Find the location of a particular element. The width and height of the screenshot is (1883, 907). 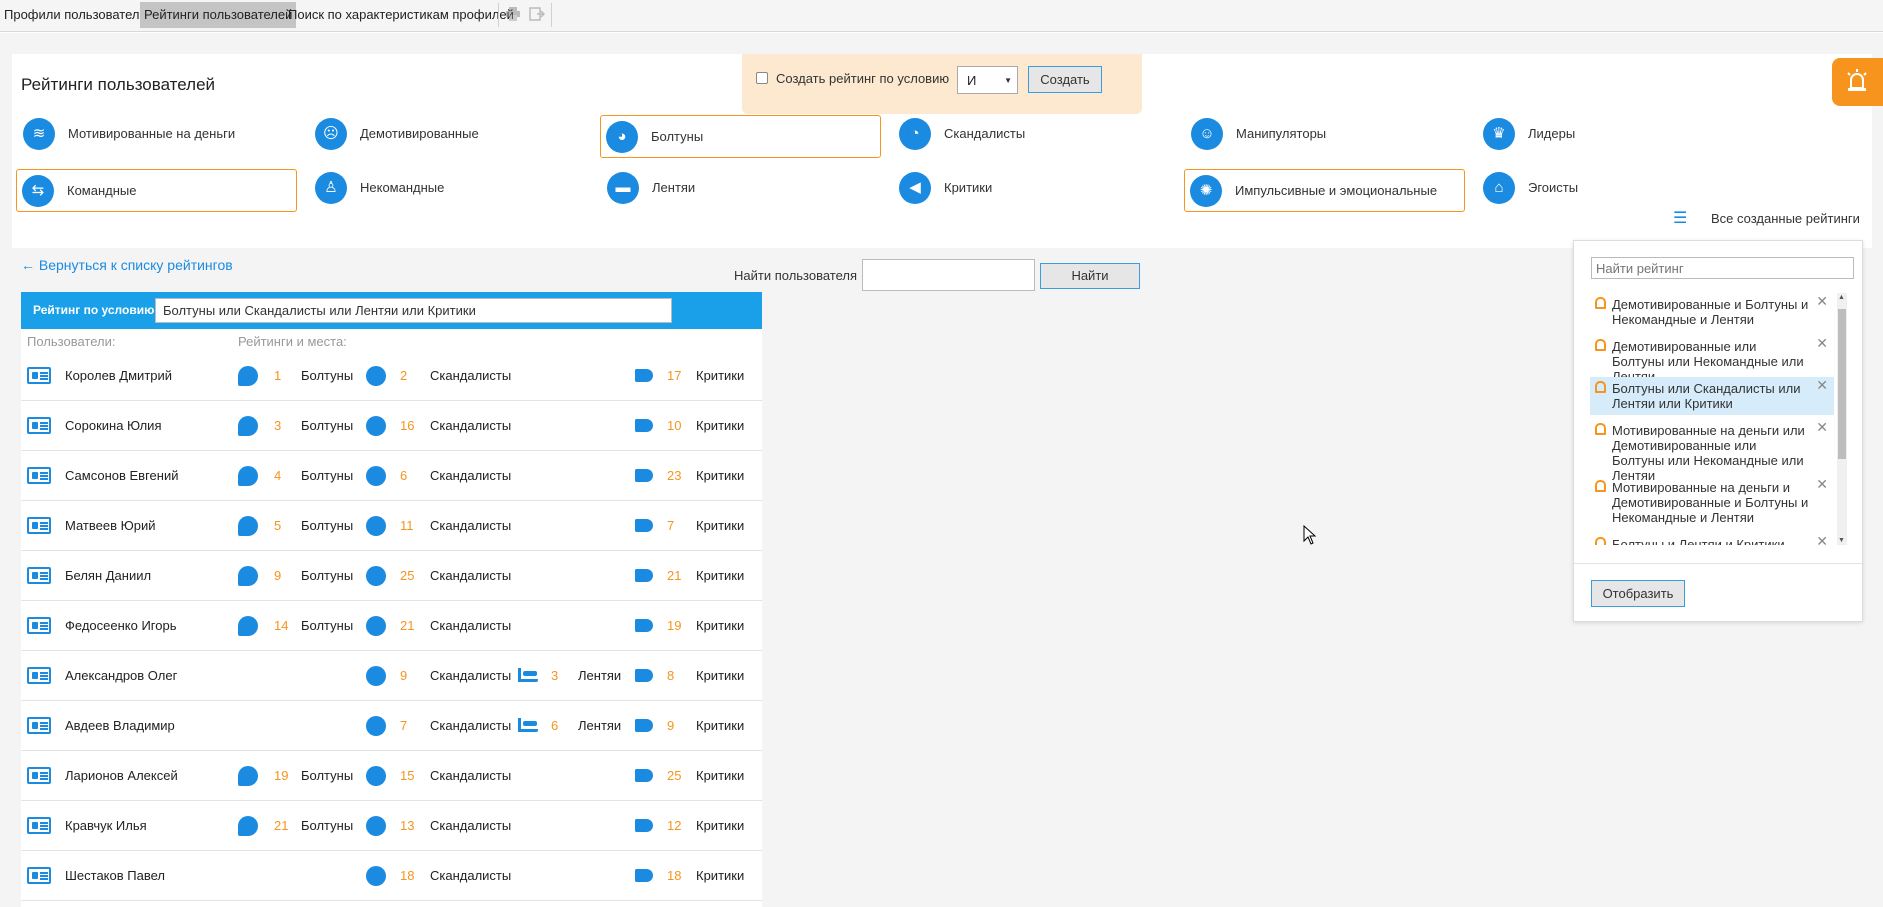

rating-place-number: 13 is located at coordinates (407, 825).